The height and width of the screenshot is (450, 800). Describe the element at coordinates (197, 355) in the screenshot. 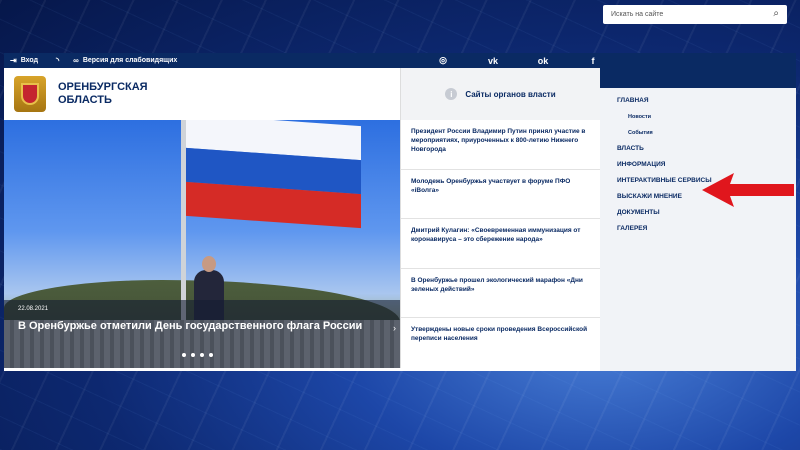

I see `slider-dots` at that location.